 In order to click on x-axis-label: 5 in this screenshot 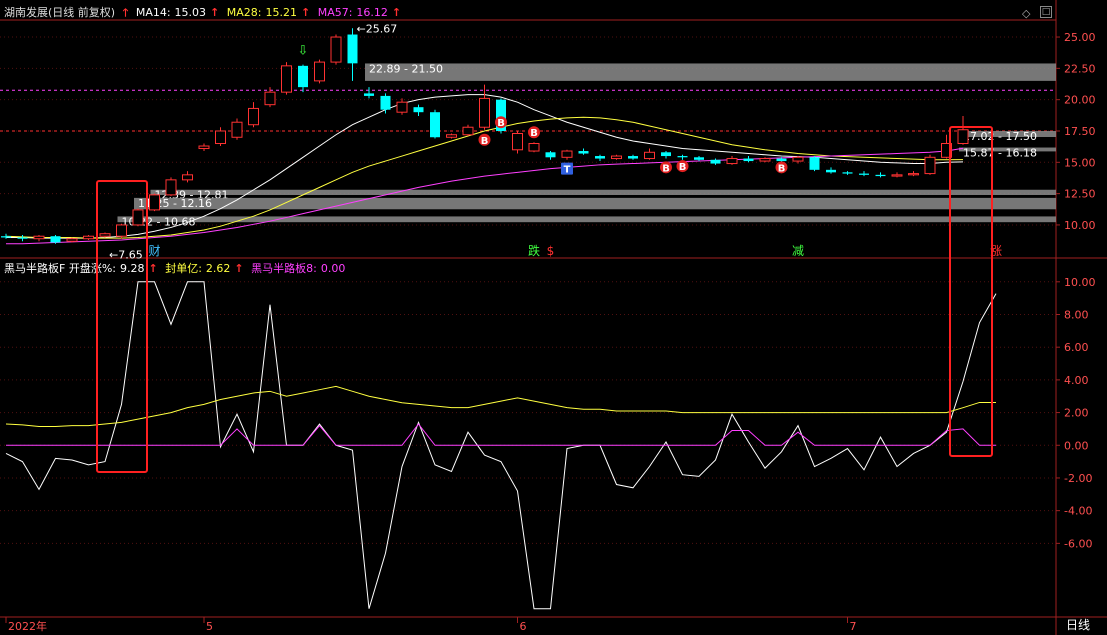, I will do `click(209, 626)`.